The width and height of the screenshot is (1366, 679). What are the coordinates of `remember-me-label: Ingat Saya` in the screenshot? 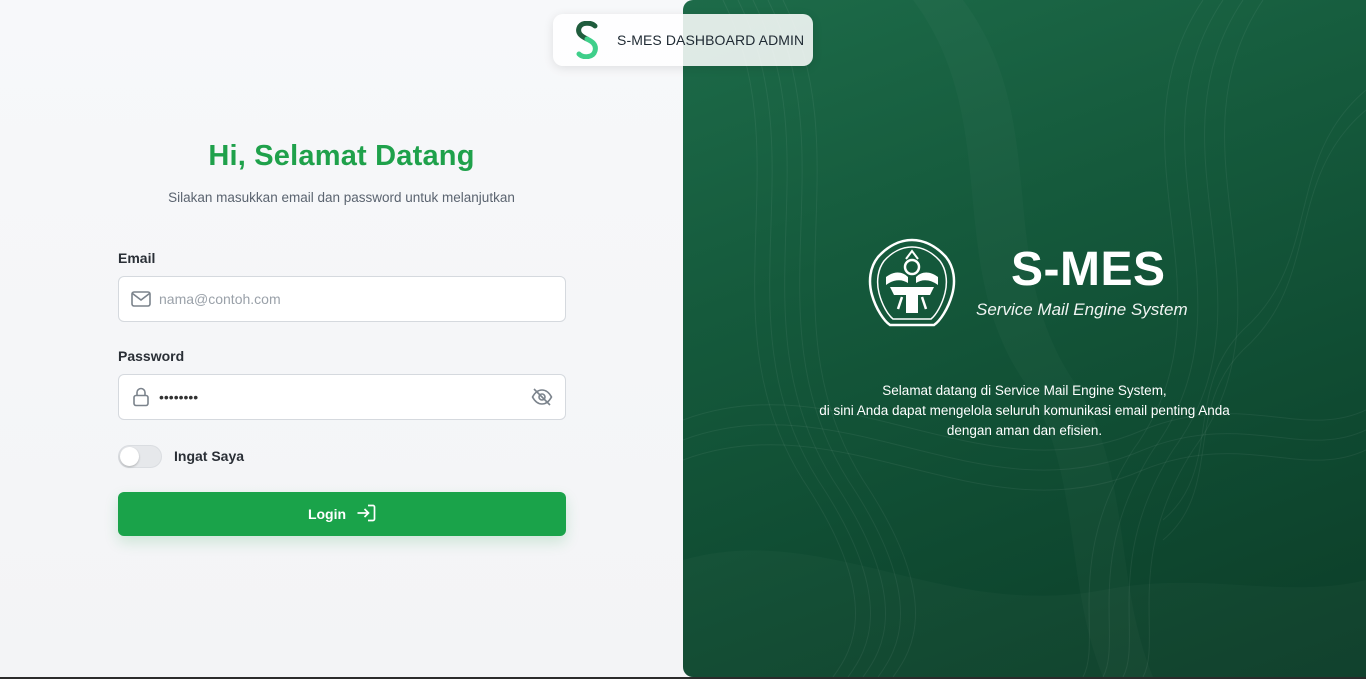 It's located at (209, 456).